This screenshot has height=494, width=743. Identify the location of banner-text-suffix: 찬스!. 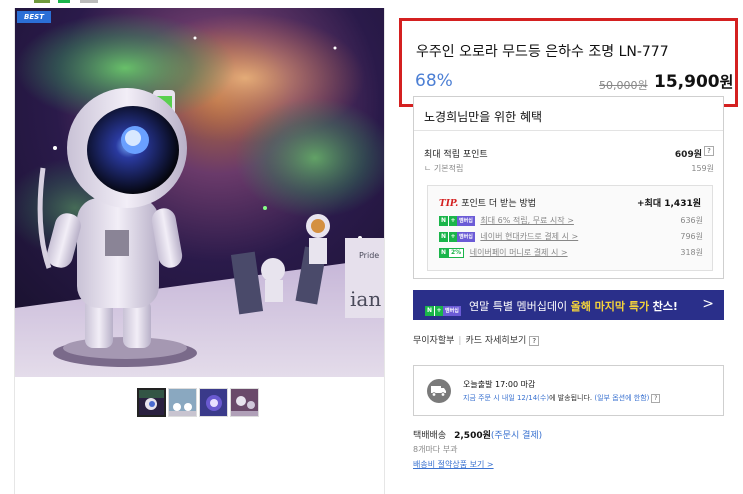
(665, 306).